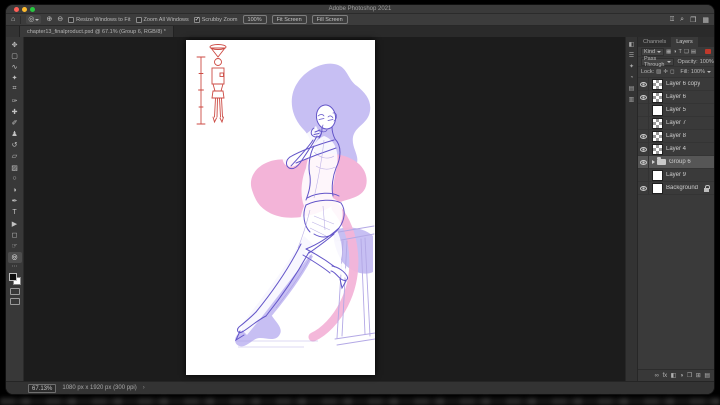  I want to click on eraser-tool: ▱, so click(15, 156).